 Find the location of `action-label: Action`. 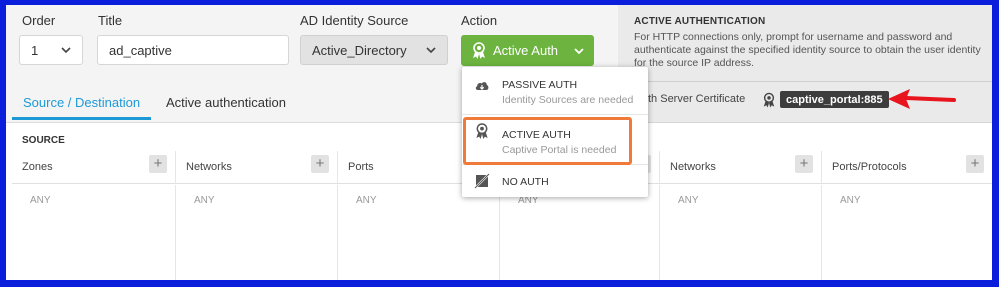

action-label: Action is located at coordinates (479, 20).